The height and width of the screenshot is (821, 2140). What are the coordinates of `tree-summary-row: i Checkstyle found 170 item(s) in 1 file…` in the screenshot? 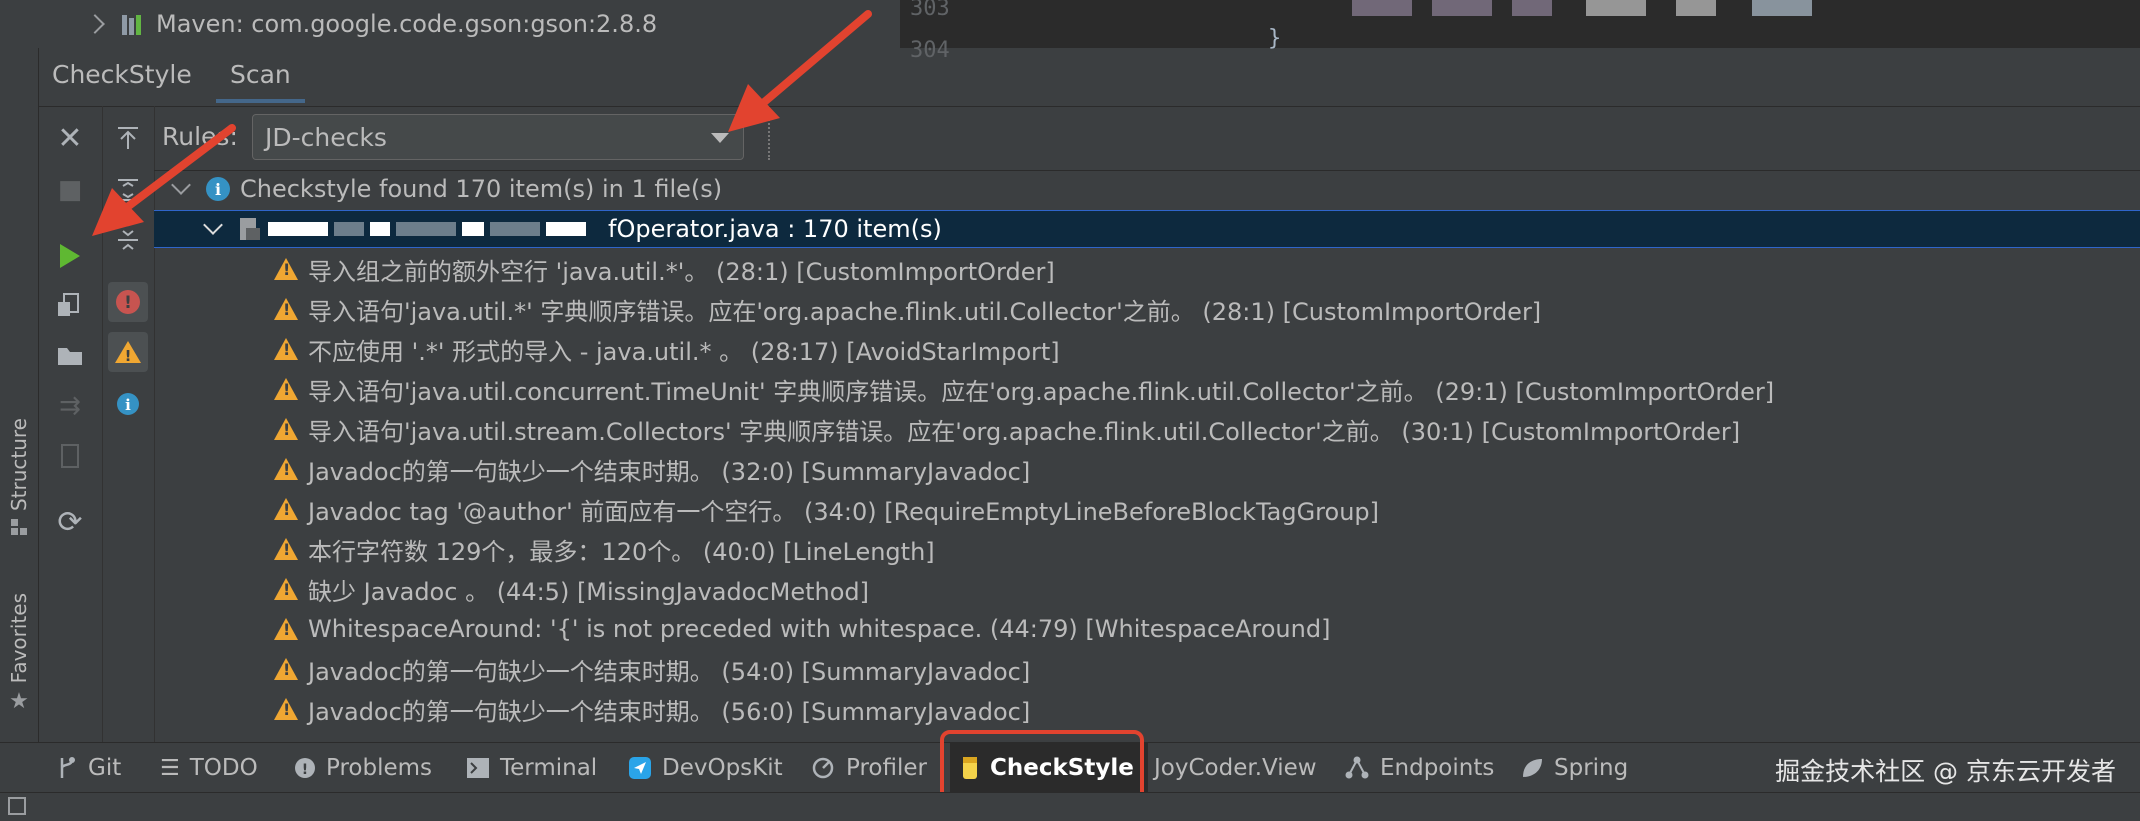 It's located at (1147, 189).